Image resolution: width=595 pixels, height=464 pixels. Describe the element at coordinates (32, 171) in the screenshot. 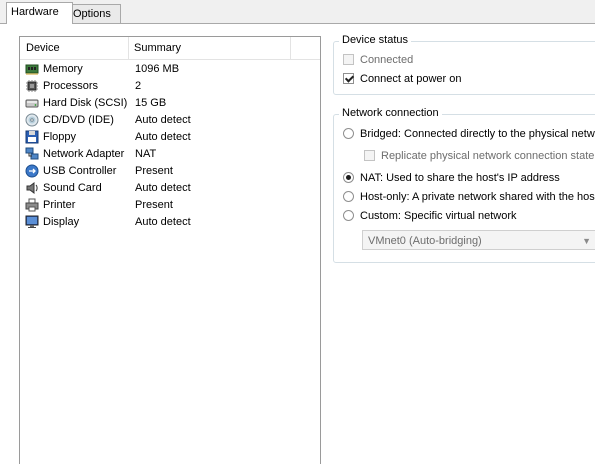

I see `usb-icon` at that location.